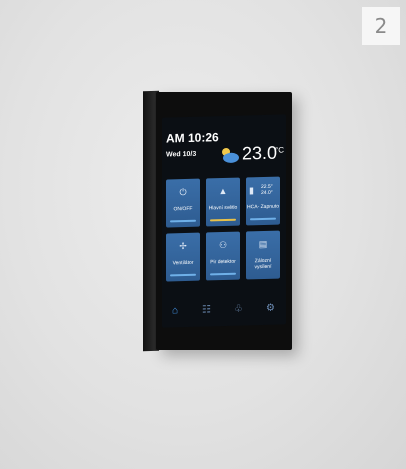 The height and width of the screenshot is (469, 406). I want to click on tile-label: Pir detektor, so click(223, 262).